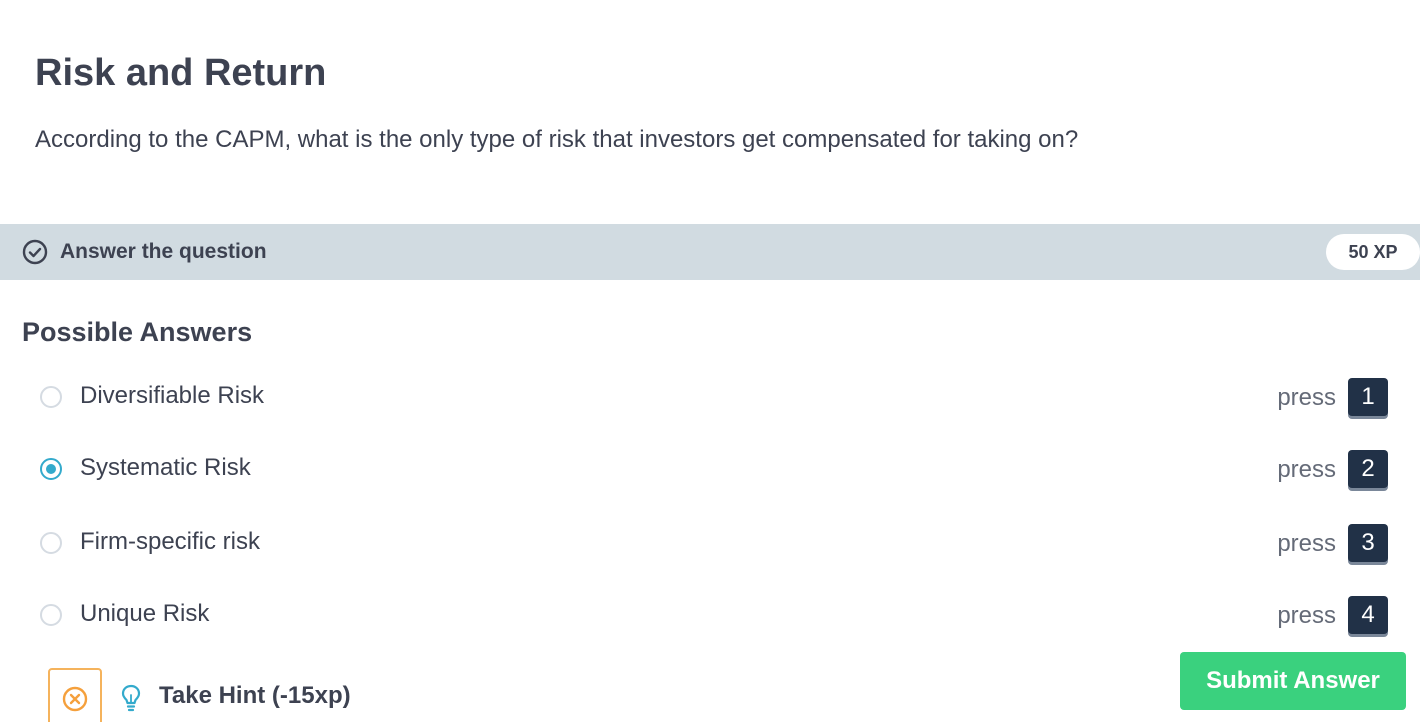 This screenshot has height=722, width=1420. I want to click on answer-label: Diversifiable Risk, so click(172, 395).